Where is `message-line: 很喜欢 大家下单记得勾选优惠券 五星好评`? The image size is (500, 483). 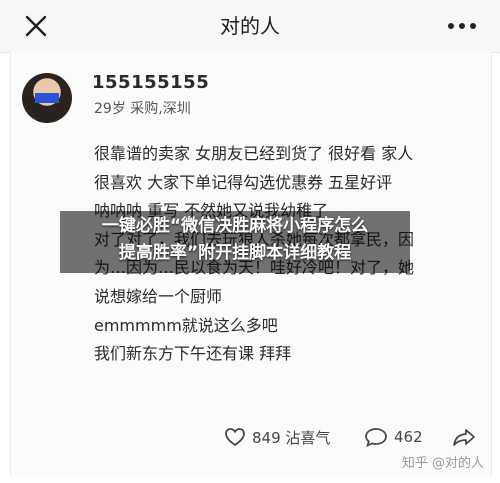
message-line: 很喜欢 大家下单记得勾选优惠券 五星好评 is located at coordinates (243, 182).